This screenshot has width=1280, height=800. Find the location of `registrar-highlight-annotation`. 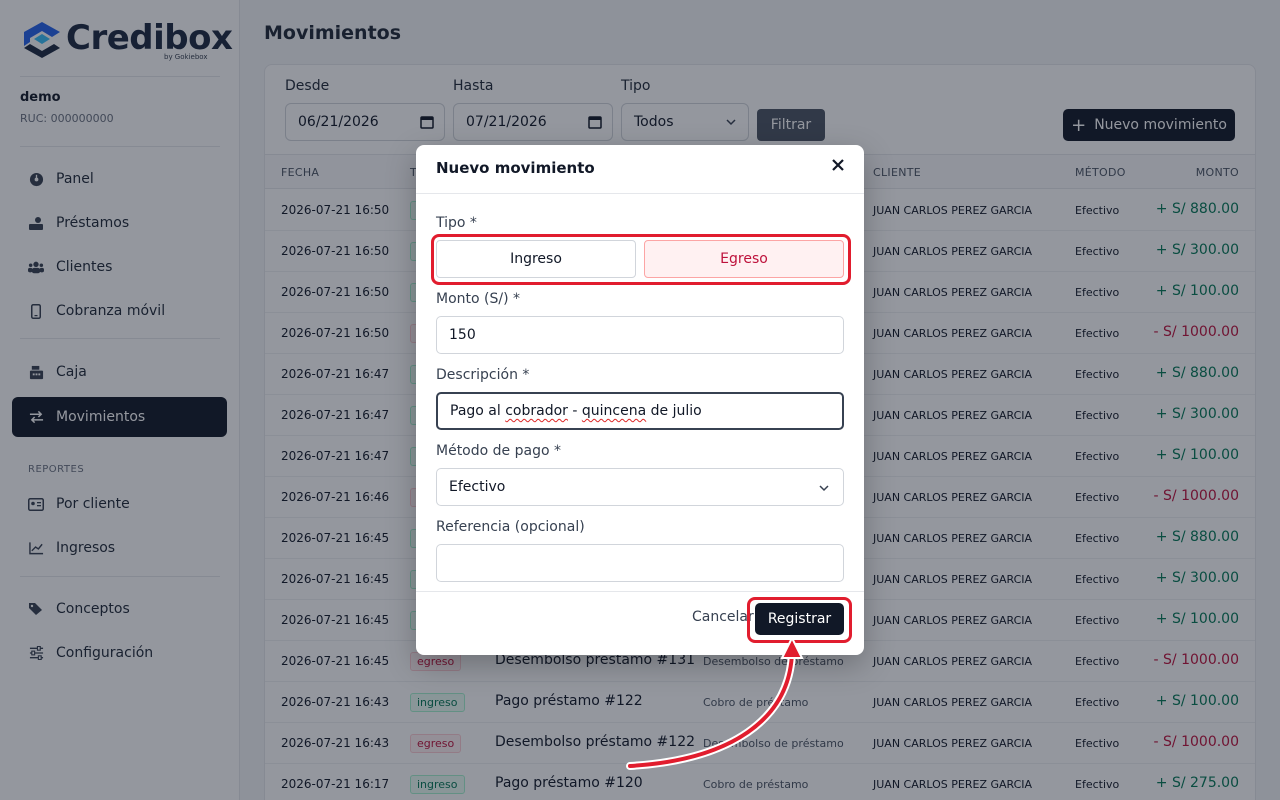

registrar-highlight-annotation is located at coordinates (799, 620).